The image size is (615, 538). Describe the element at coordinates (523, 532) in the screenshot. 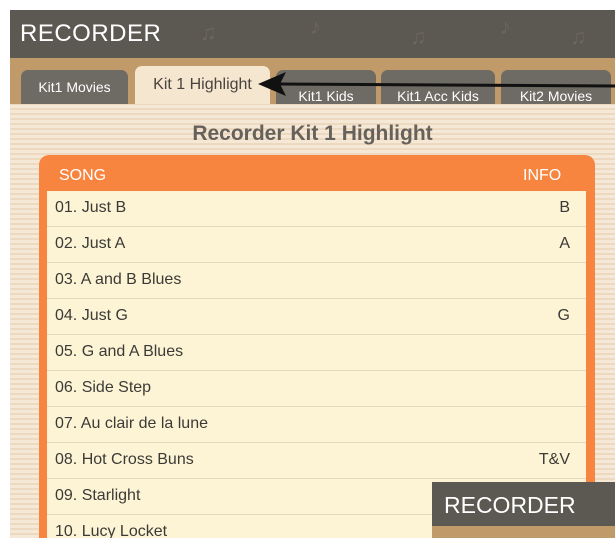

I see `inset-tab-strip` at that location.